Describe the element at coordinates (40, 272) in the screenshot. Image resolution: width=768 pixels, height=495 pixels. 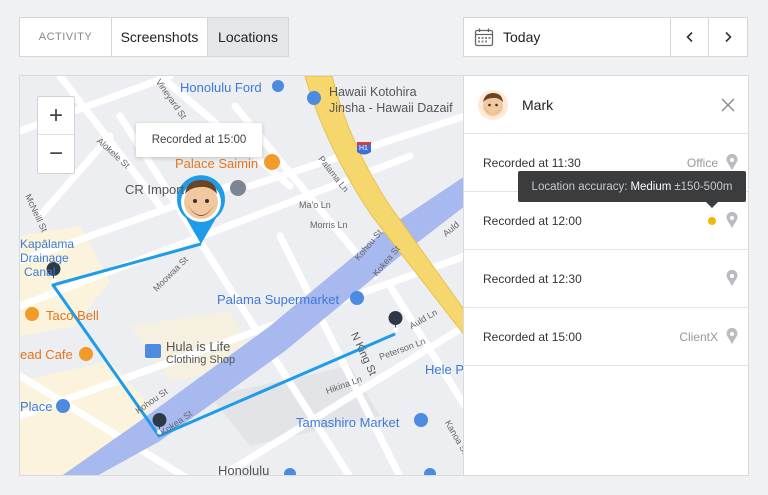
I see `map-label-canal: Canal` at that location.